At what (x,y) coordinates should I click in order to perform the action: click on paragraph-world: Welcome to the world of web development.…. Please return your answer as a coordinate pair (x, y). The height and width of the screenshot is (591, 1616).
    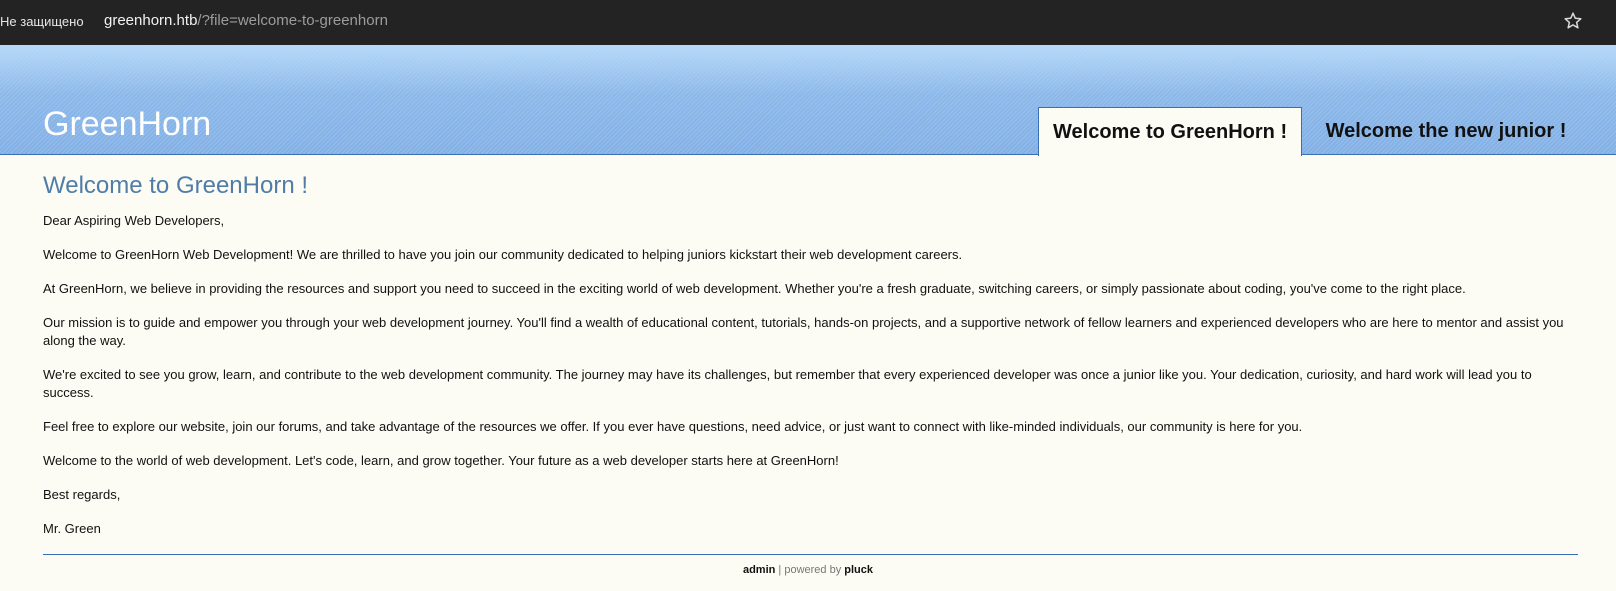
    Looking at the image, I should click on (441, 460).